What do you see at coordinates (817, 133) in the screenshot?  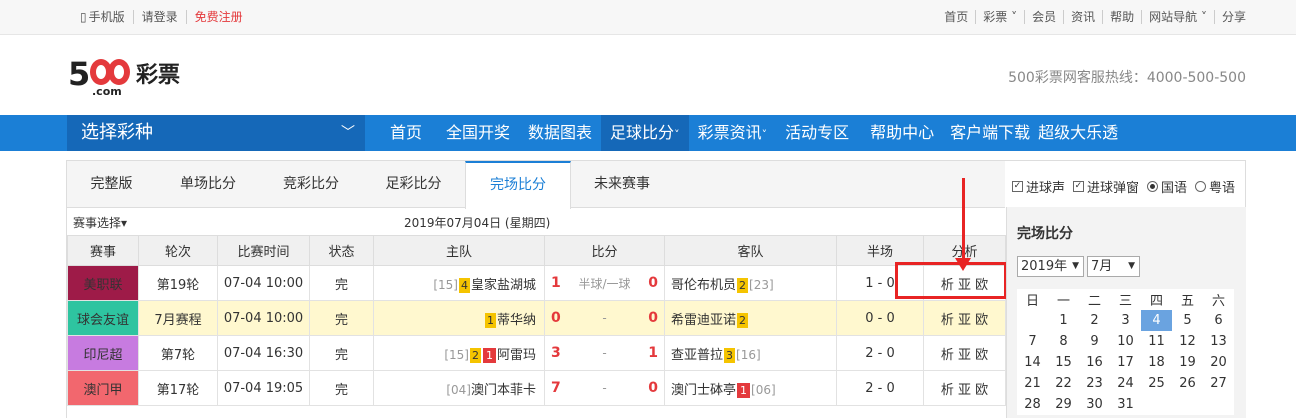 I see `nav-item-activities: 活动专区` at bounding box center [817, 133].